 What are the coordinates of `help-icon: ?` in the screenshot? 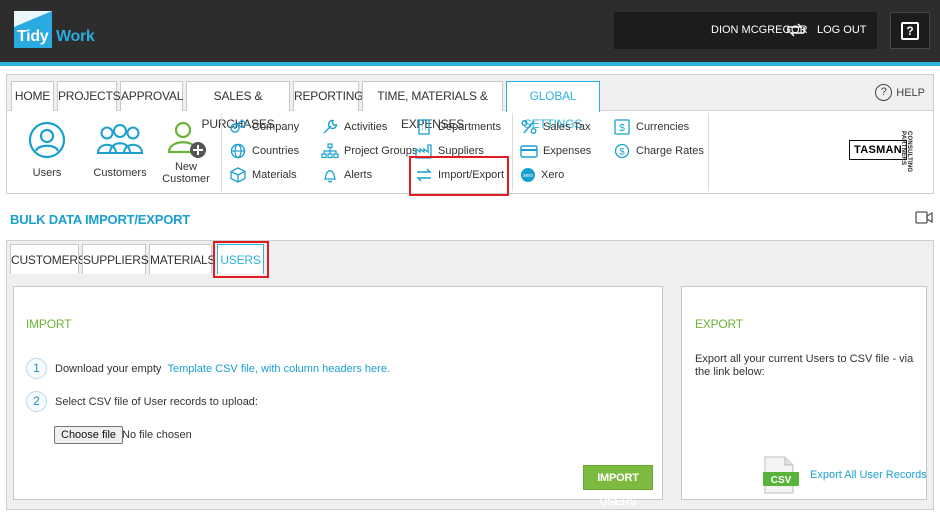 It's located at (910, 30).